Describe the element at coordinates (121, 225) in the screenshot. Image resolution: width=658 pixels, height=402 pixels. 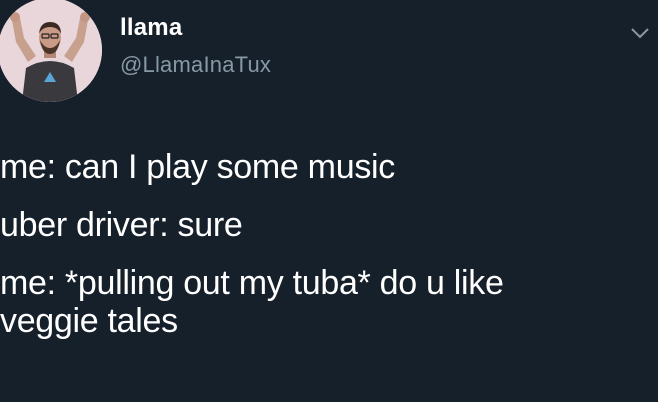
I see `tweet-line: uber driver: sure` at that location.